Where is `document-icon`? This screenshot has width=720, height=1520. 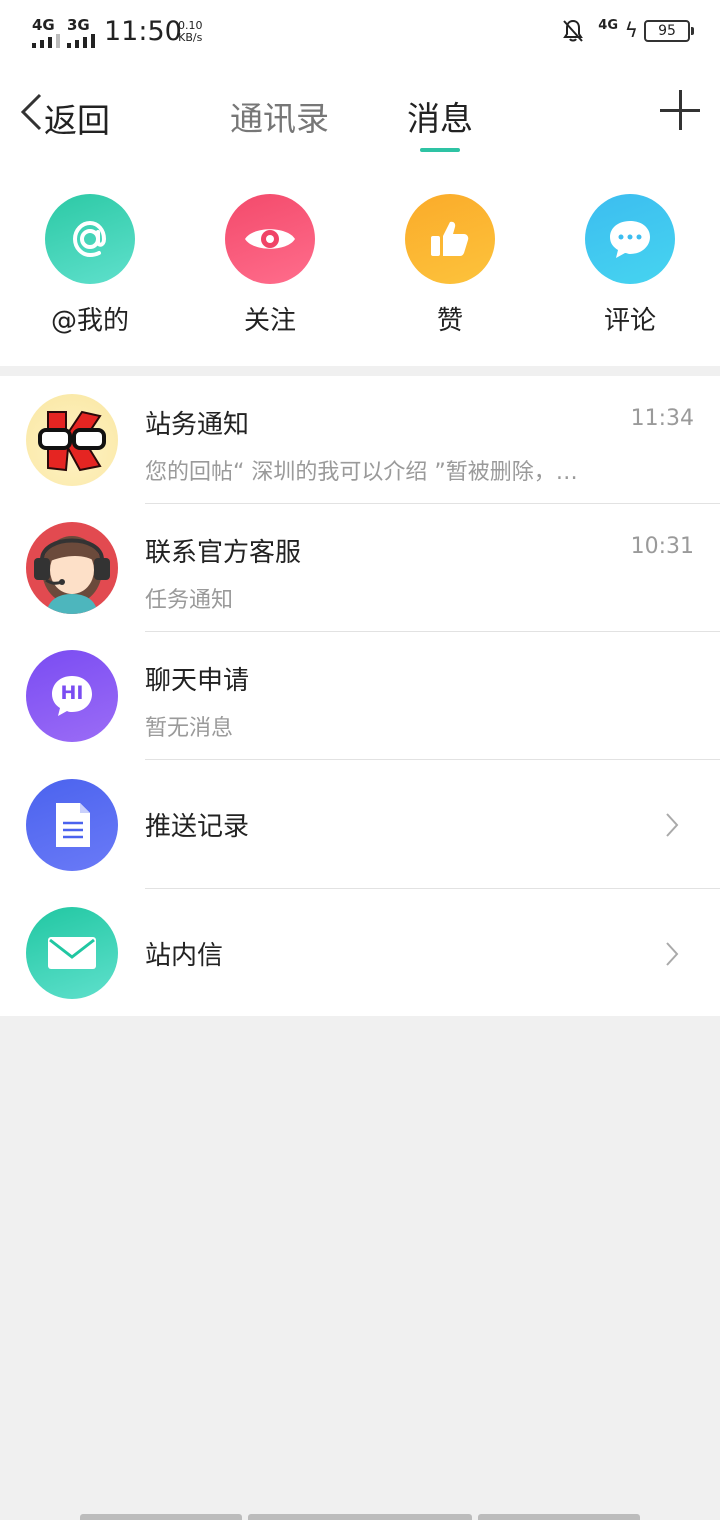 document-icon is located at coordinates (72, 825).